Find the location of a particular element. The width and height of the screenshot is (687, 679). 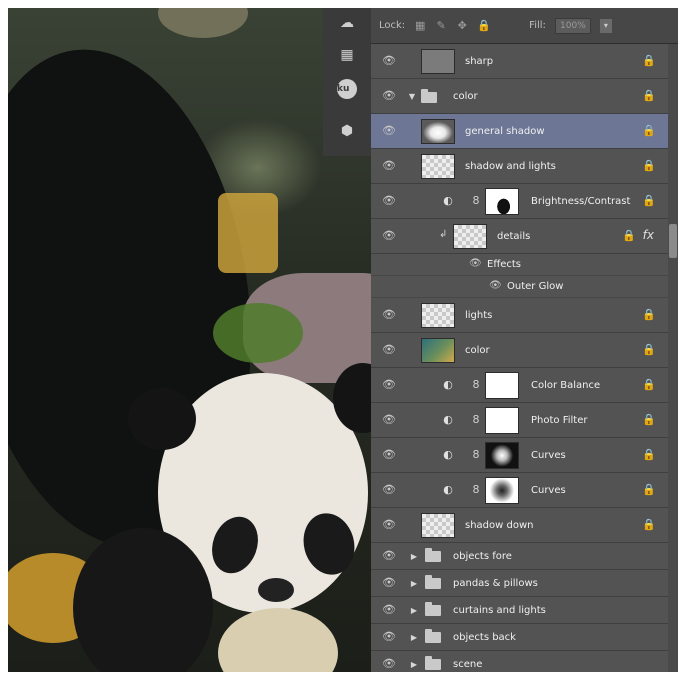

effect-row-outer-glow: 👁 Outer Glow is located at coordinates (519, 287).